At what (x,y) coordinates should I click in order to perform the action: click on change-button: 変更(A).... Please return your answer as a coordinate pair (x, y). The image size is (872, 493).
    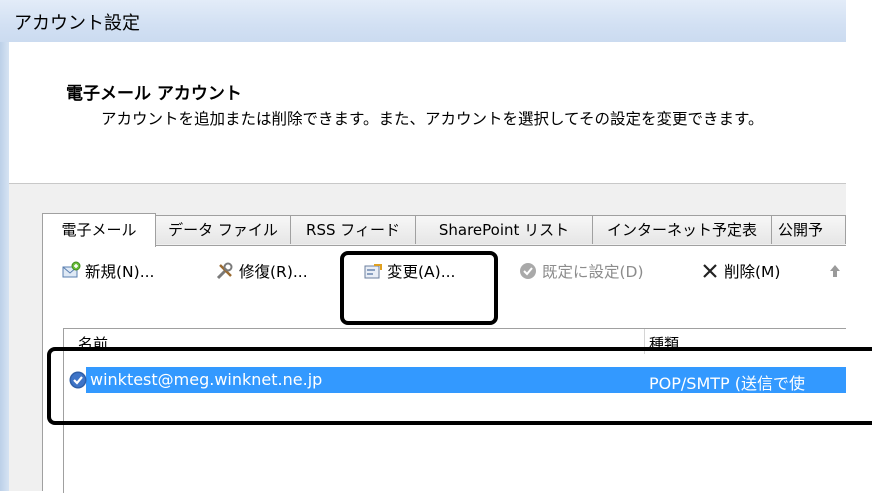
    Looking at the image, I should click on (409, 271).